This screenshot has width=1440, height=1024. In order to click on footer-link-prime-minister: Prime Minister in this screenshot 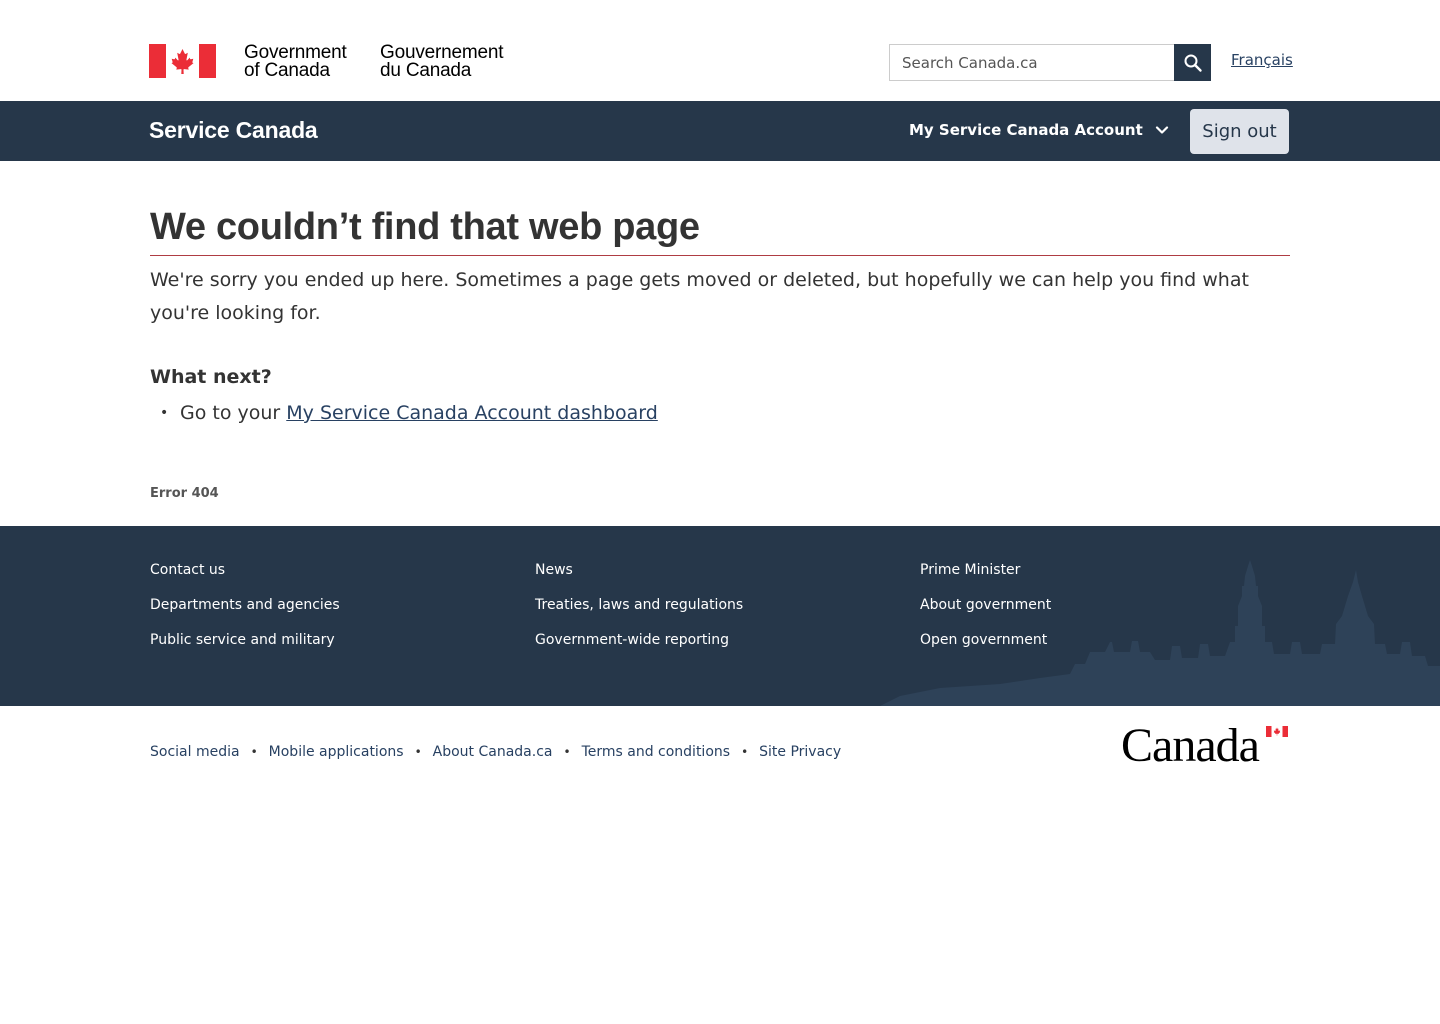, I will do `click(985, 577)`.